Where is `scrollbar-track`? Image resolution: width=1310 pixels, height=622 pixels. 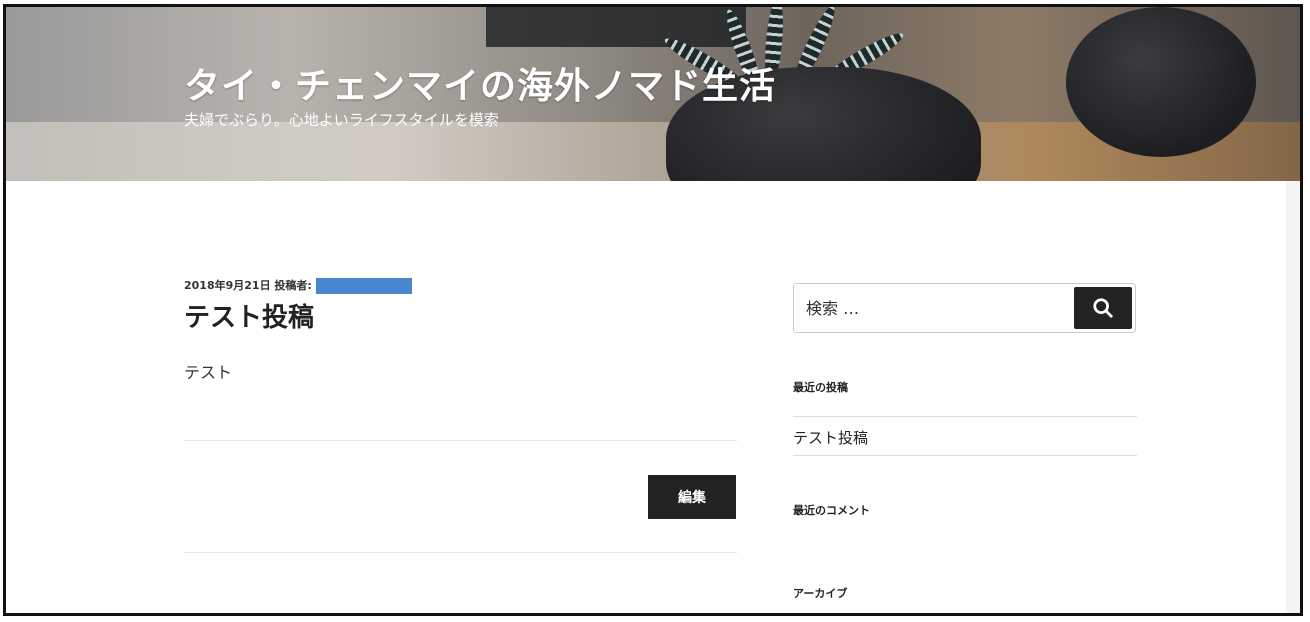 scrollbar-track is located at coordinates (1293, 397).